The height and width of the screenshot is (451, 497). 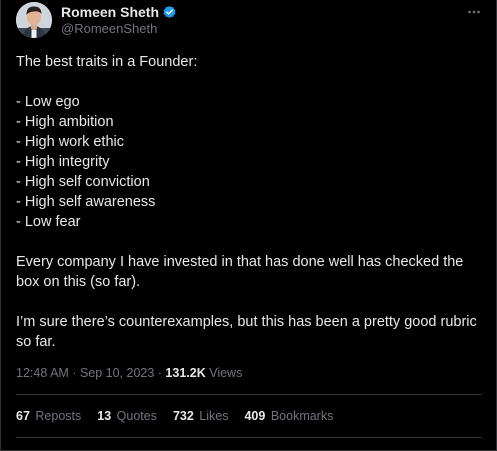 I want to click on more-dots-icon, so click(x=474, y=12).